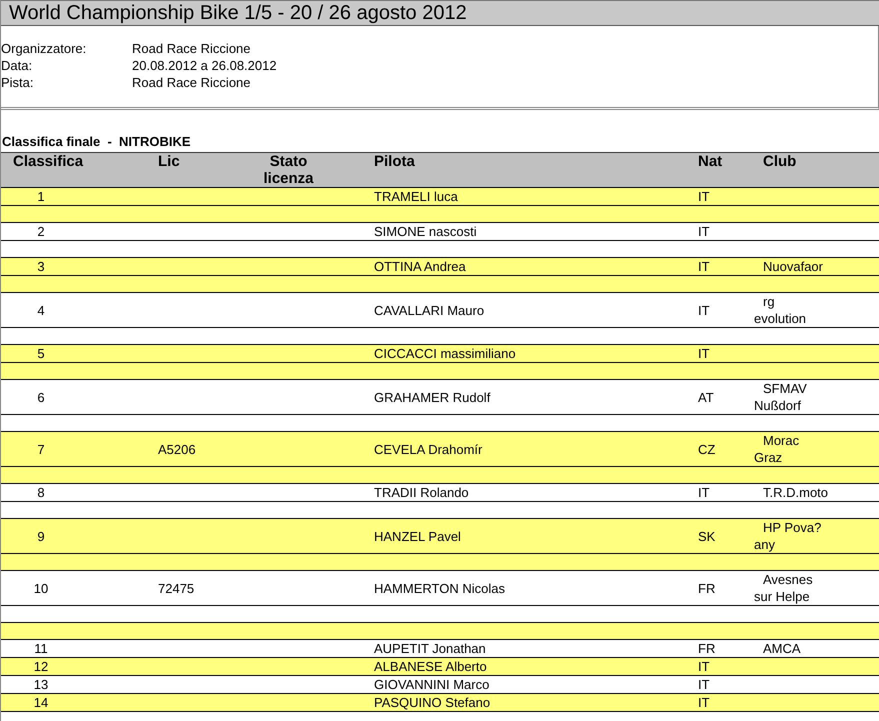 The height and width of the screenshot is (721, 879). I want to click on table-cell-text: T.R.D.moto, so click(796, 492).